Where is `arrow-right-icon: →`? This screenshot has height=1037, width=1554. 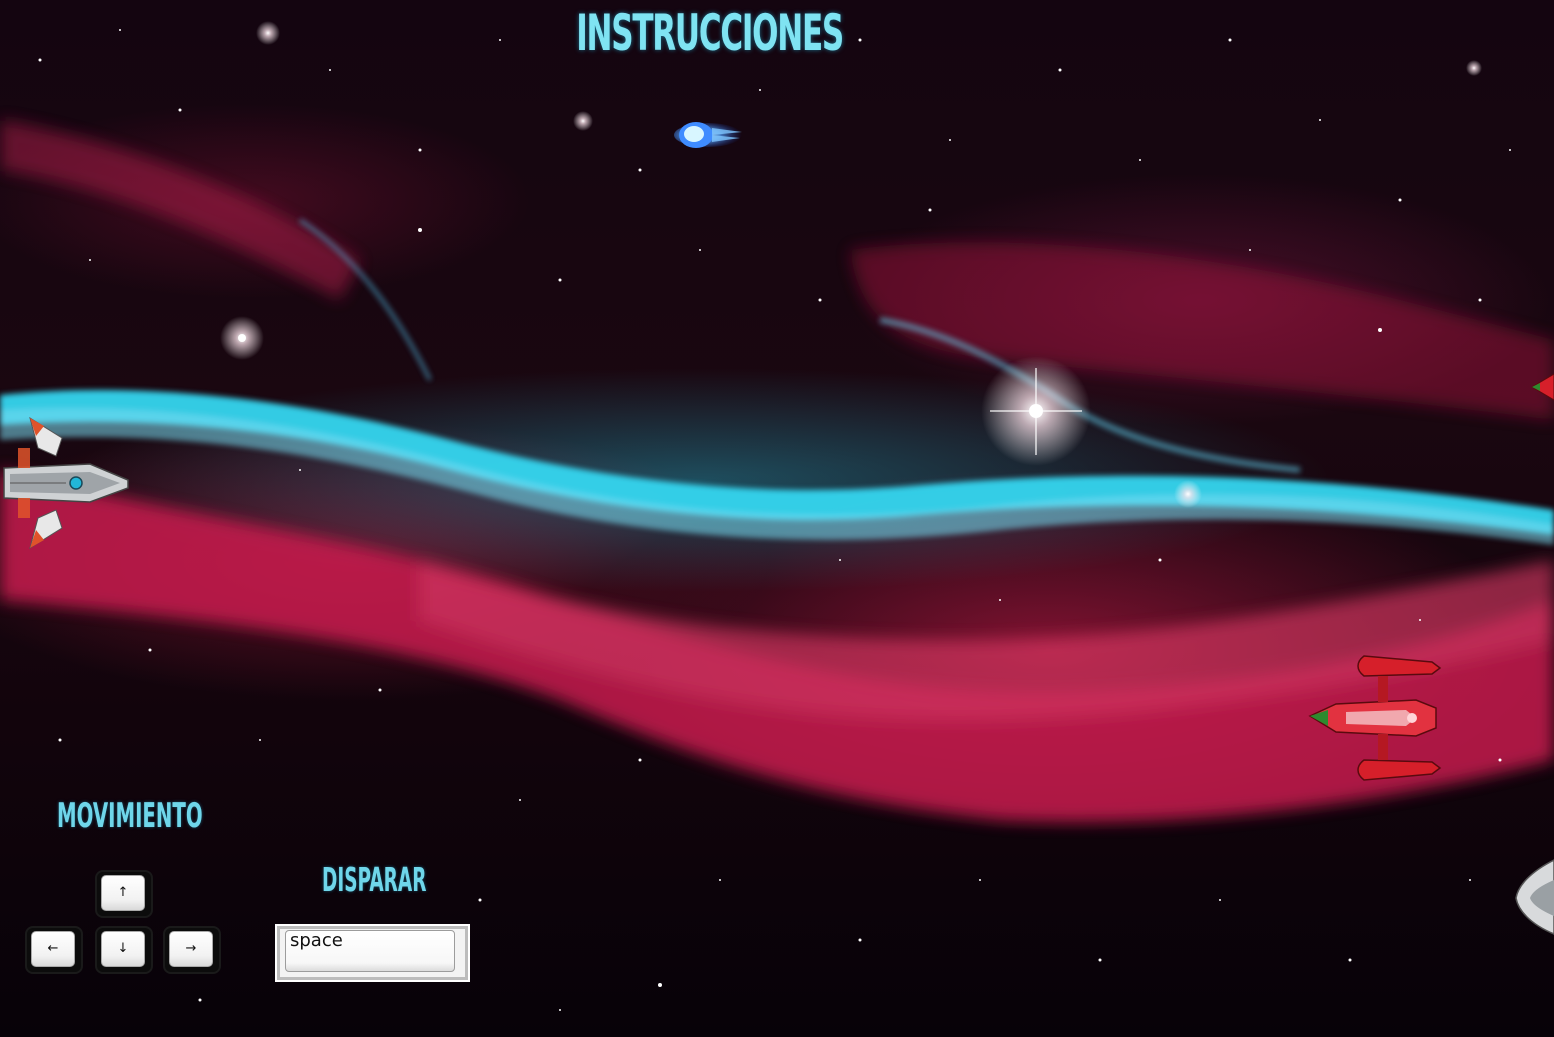 arrow-right-icon: → is located at coordinates (191, 949).